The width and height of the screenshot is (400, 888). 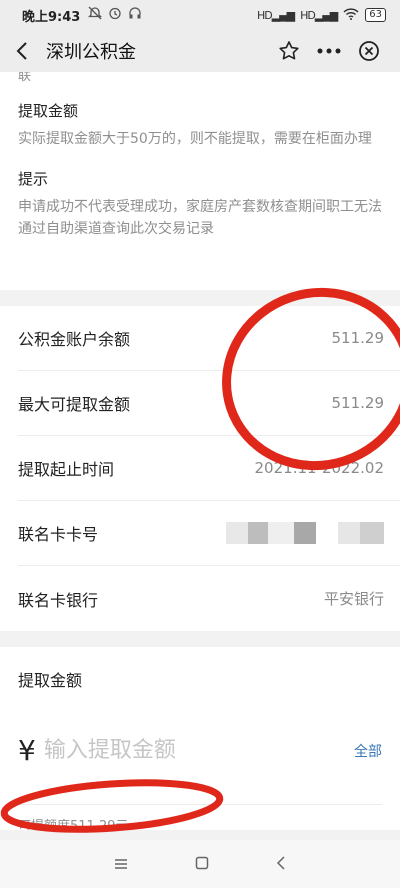 I want to click on star-button, so click(x=289, y=51).